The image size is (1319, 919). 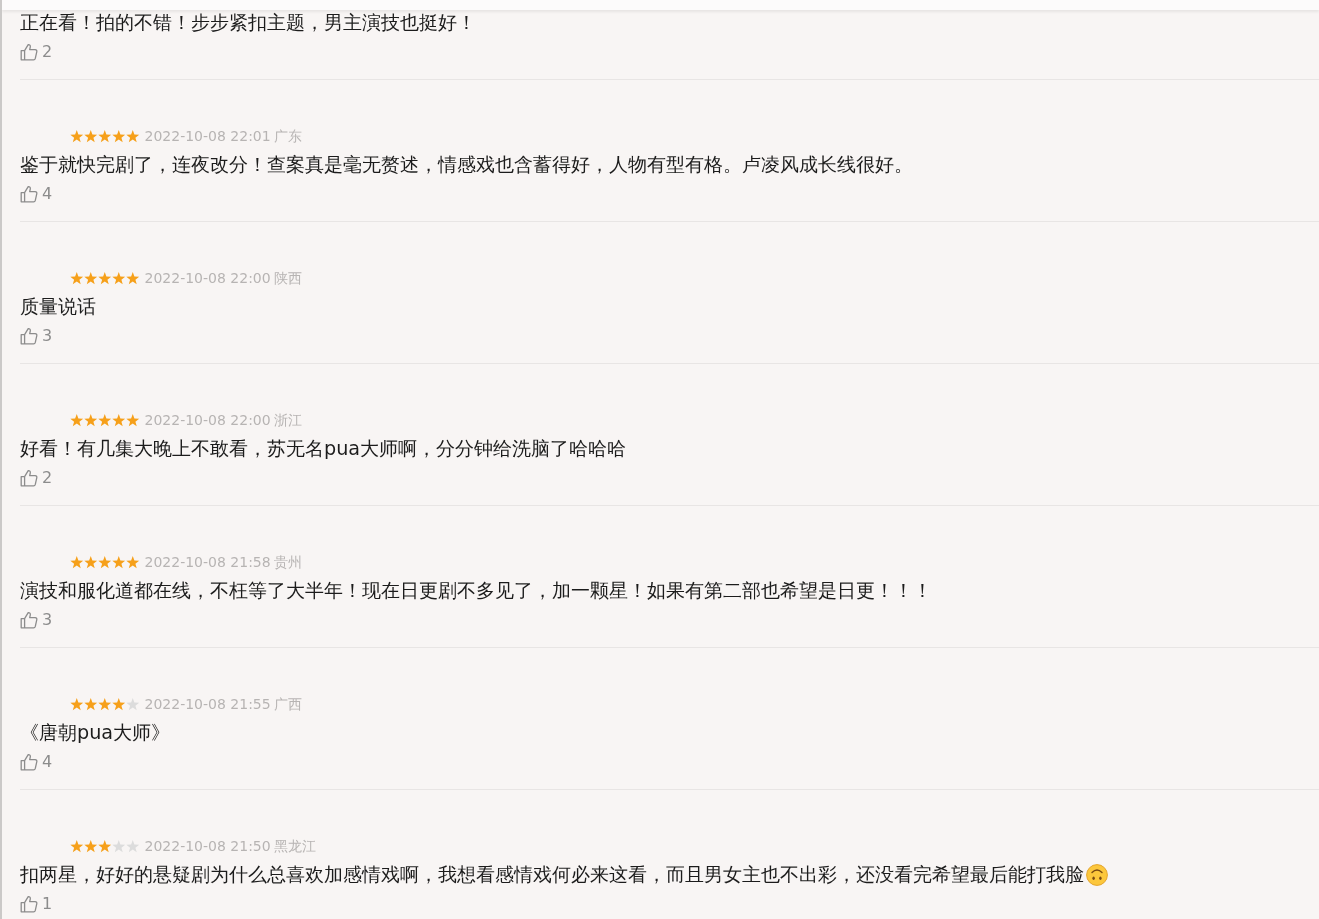 What do you see at coordinates (95, 733) in the screenshot?
I see `review-text: 《唐朝pua大师》` at bounding box center [95, 733].